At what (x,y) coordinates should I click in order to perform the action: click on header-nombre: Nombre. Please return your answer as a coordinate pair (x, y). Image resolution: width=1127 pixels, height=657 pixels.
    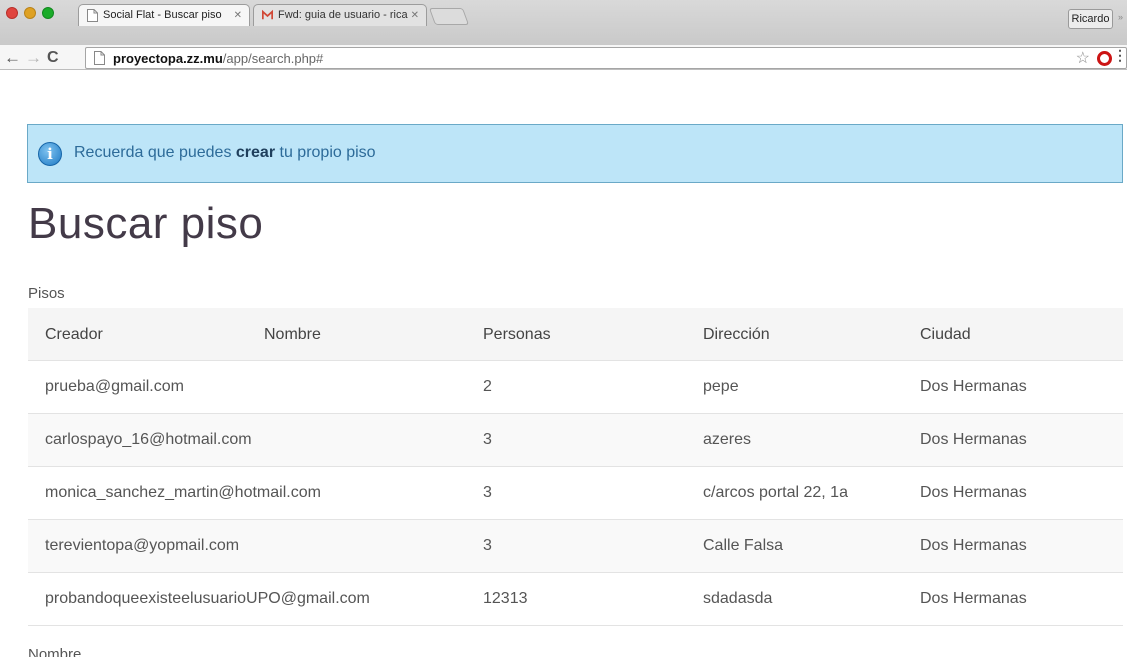
    Looking at the image, I should click on (292, 335).